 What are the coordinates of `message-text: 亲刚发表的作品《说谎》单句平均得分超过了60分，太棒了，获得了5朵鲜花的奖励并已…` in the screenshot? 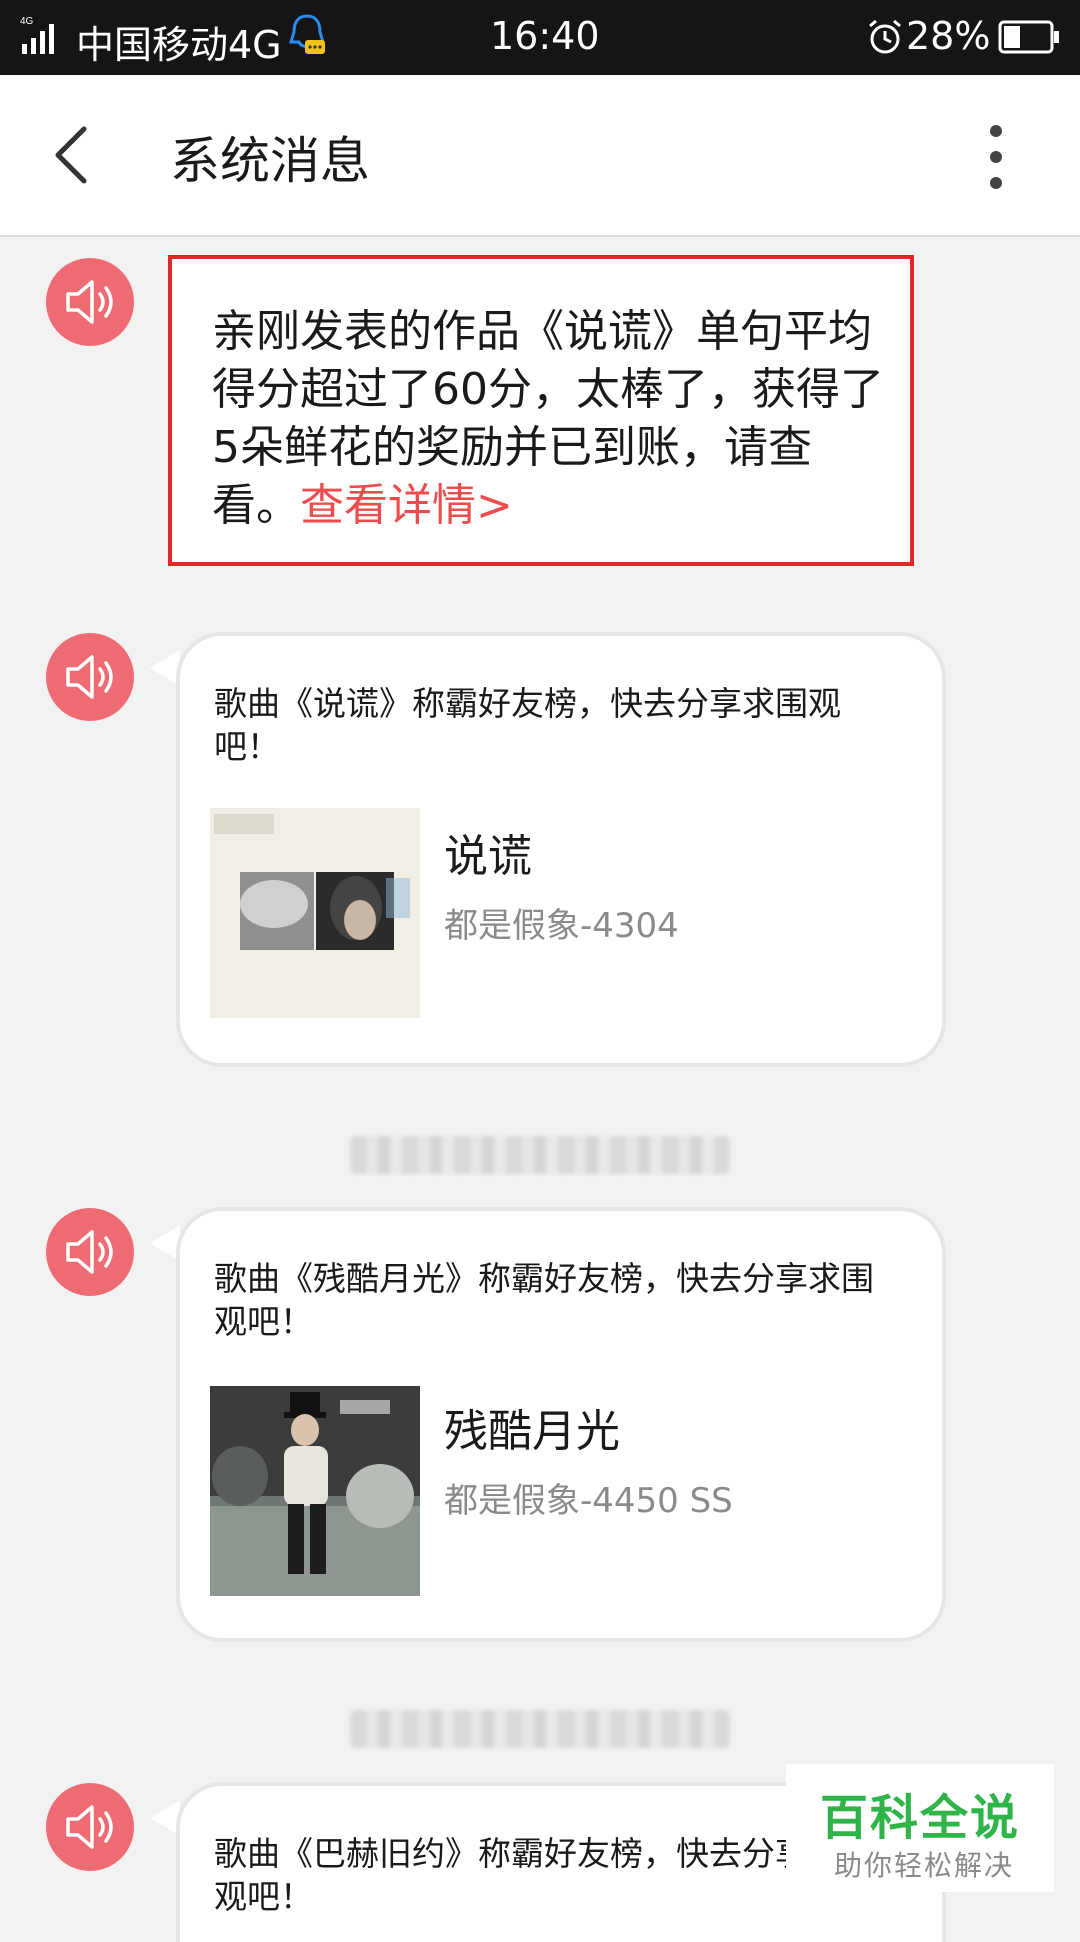 It's located at (552, 419).